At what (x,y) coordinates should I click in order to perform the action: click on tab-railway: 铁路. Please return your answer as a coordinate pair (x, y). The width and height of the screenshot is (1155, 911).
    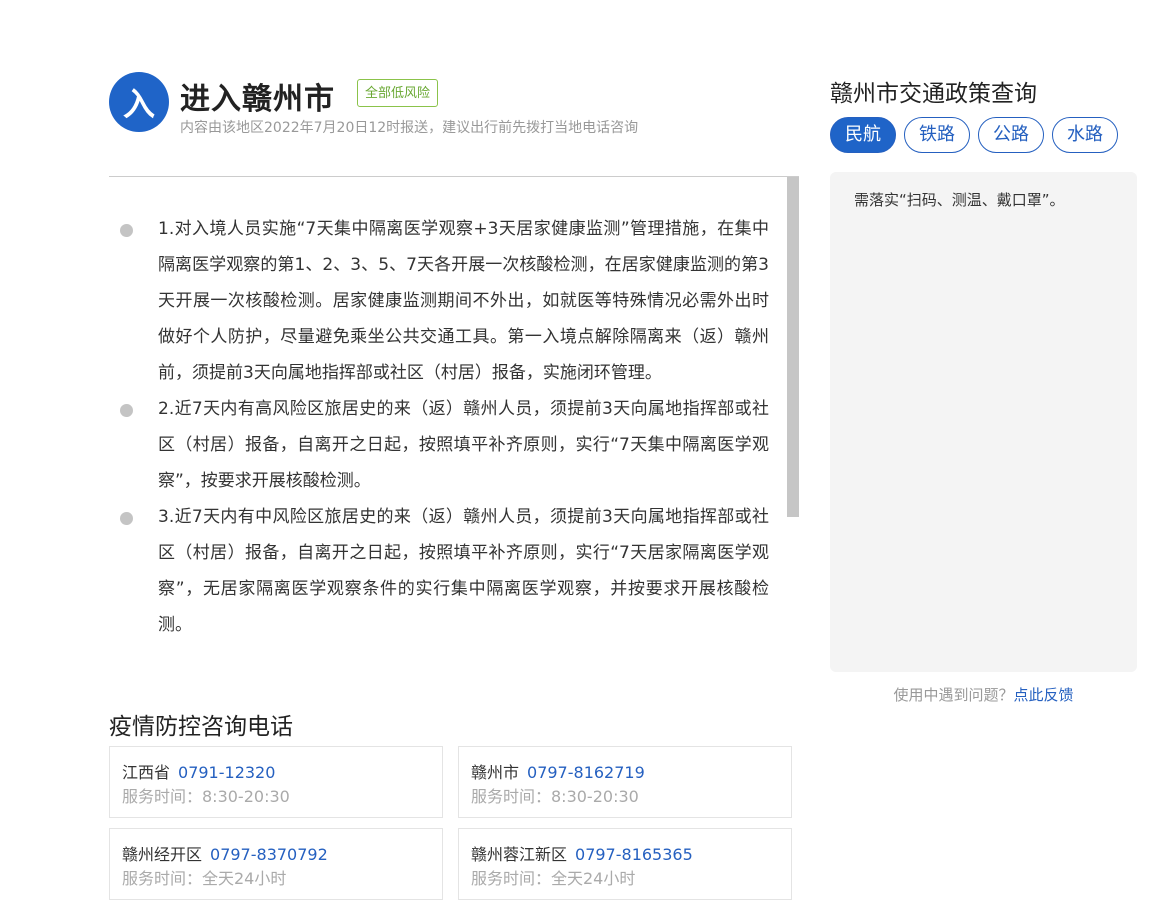
    Looking at the image, I should click on (937, 135).